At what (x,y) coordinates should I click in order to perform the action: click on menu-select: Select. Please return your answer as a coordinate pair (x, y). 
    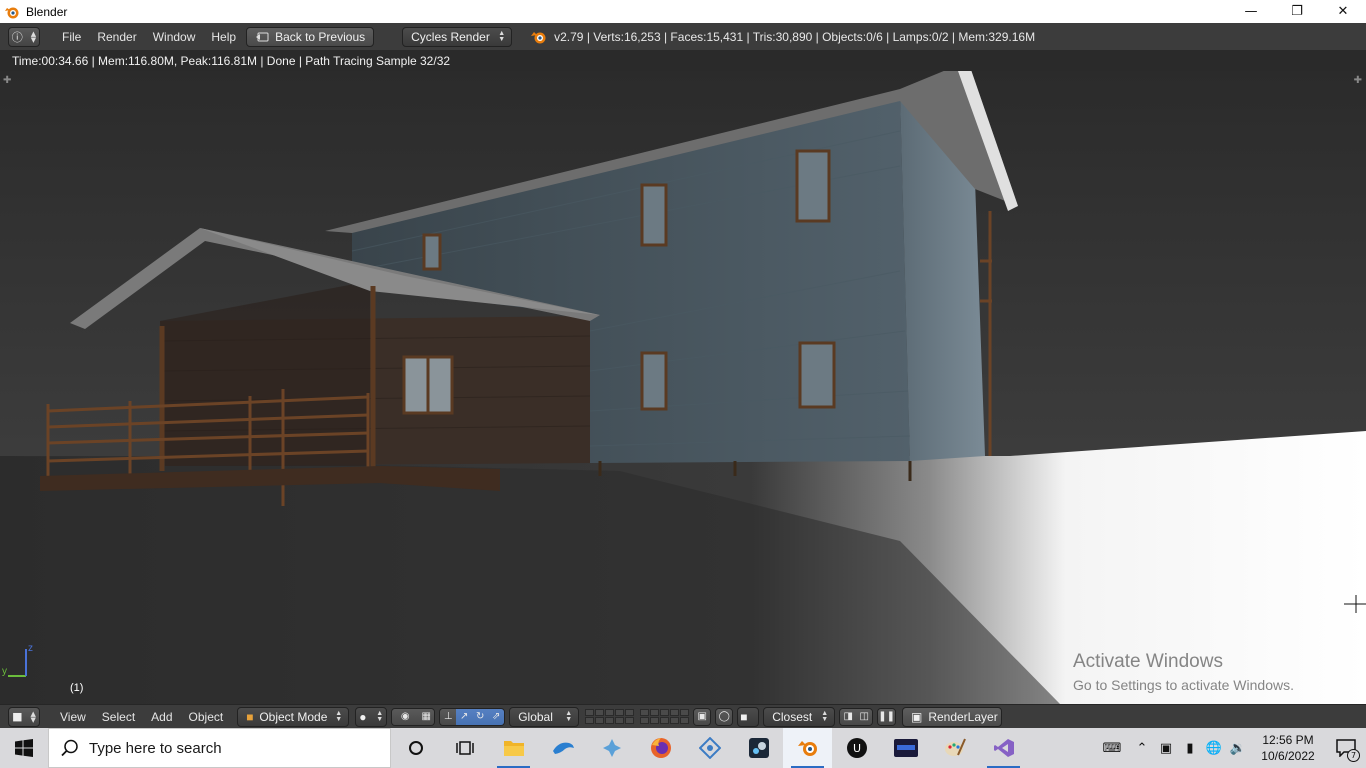
    Looking at the image, I should click on (118, 717).